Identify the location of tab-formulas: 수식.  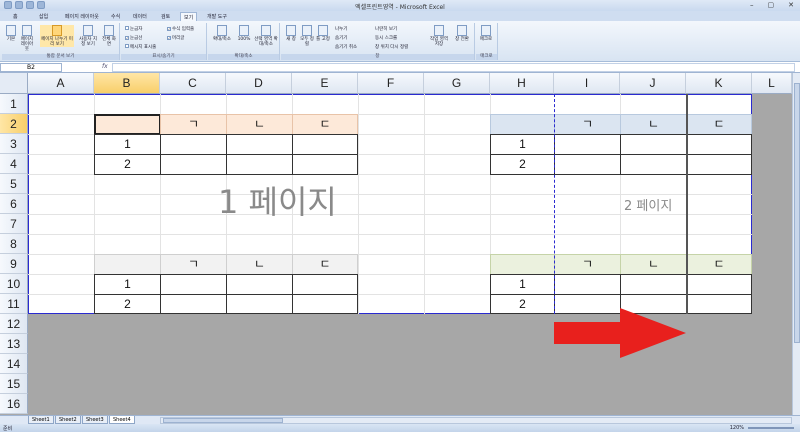
(115, 16).